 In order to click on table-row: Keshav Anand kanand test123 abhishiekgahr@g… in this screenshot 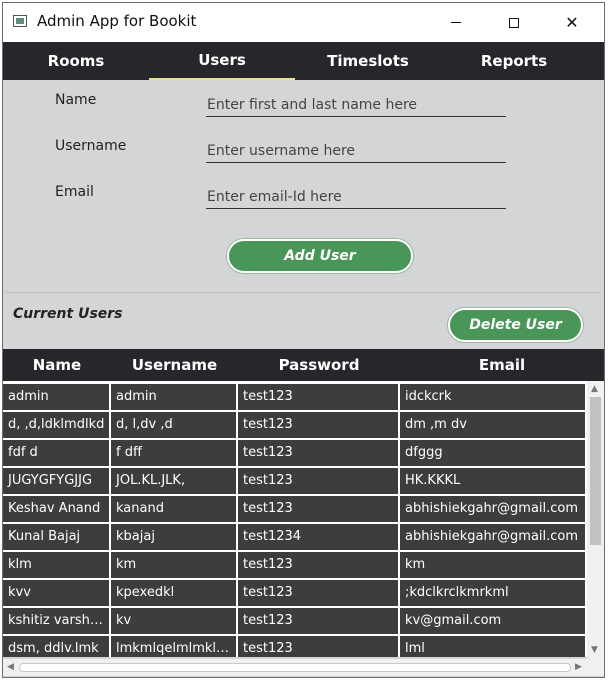, I will do `click(295, 509)`.